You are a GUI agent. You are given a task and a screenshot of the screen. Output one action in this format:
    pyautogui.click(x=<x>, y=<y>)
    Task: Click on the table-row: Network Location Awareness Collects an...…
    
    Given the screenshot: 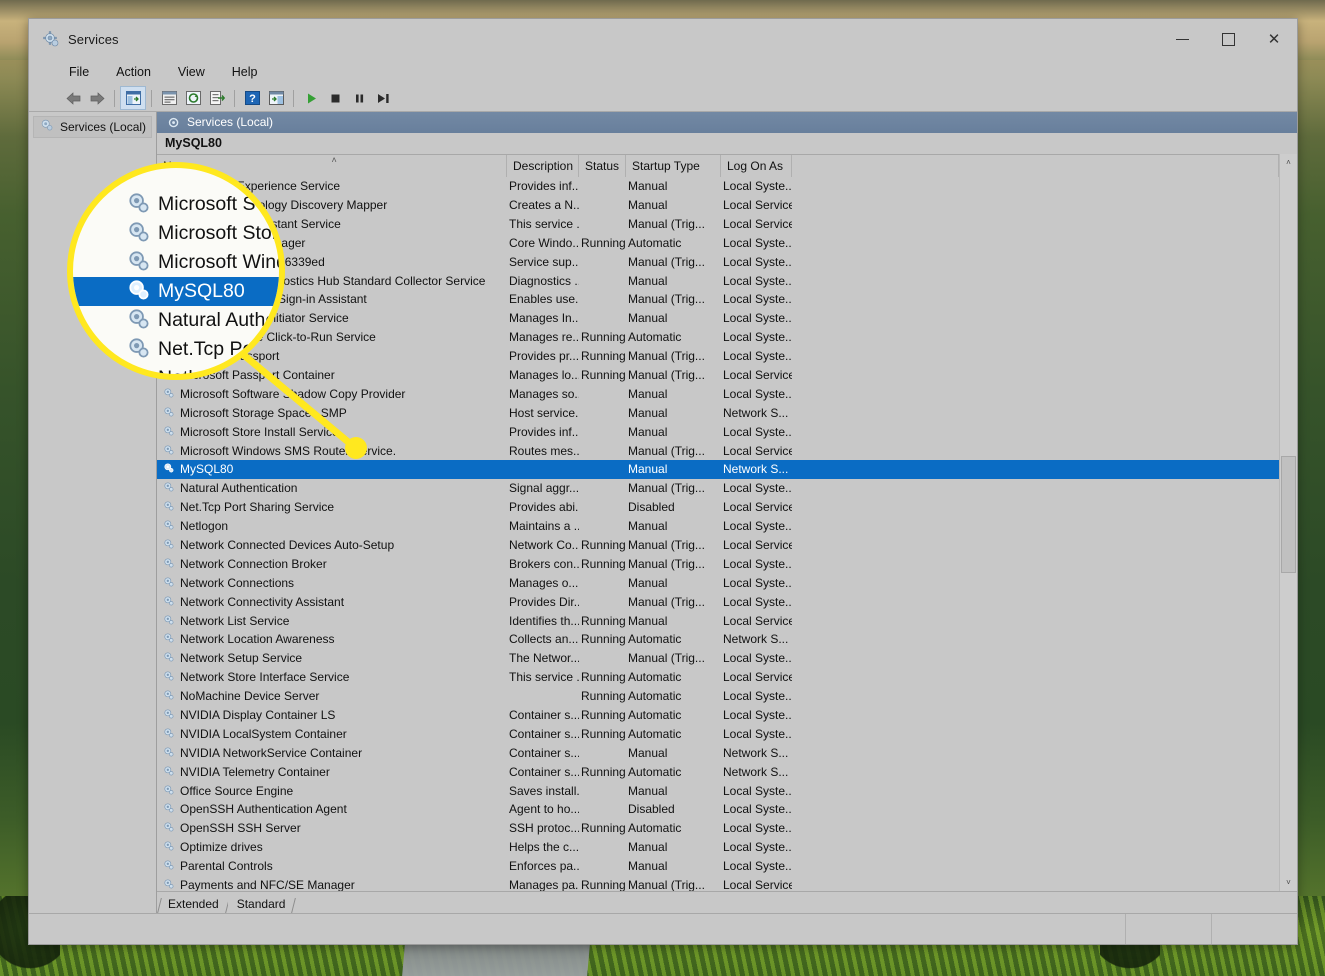 What is the action you would take?
    pyautogui.click(x=718, y=639)
    